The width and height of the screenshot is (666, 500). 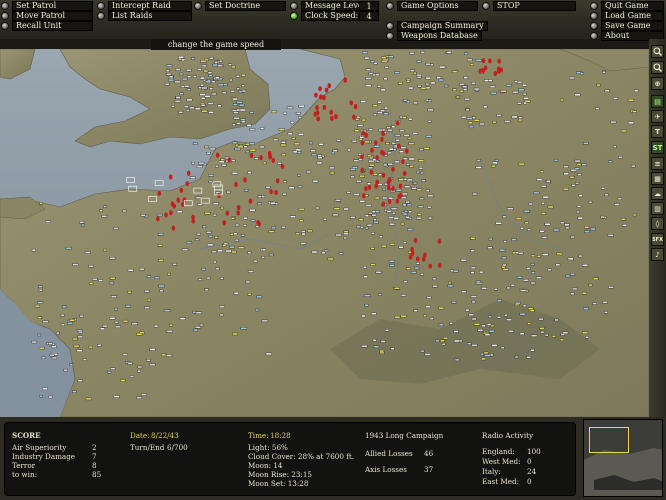 What do you see at coordinates (657, 223) in the screenshot?
I see `show-routes-icon: ◊` at bounding box center [657, 223].